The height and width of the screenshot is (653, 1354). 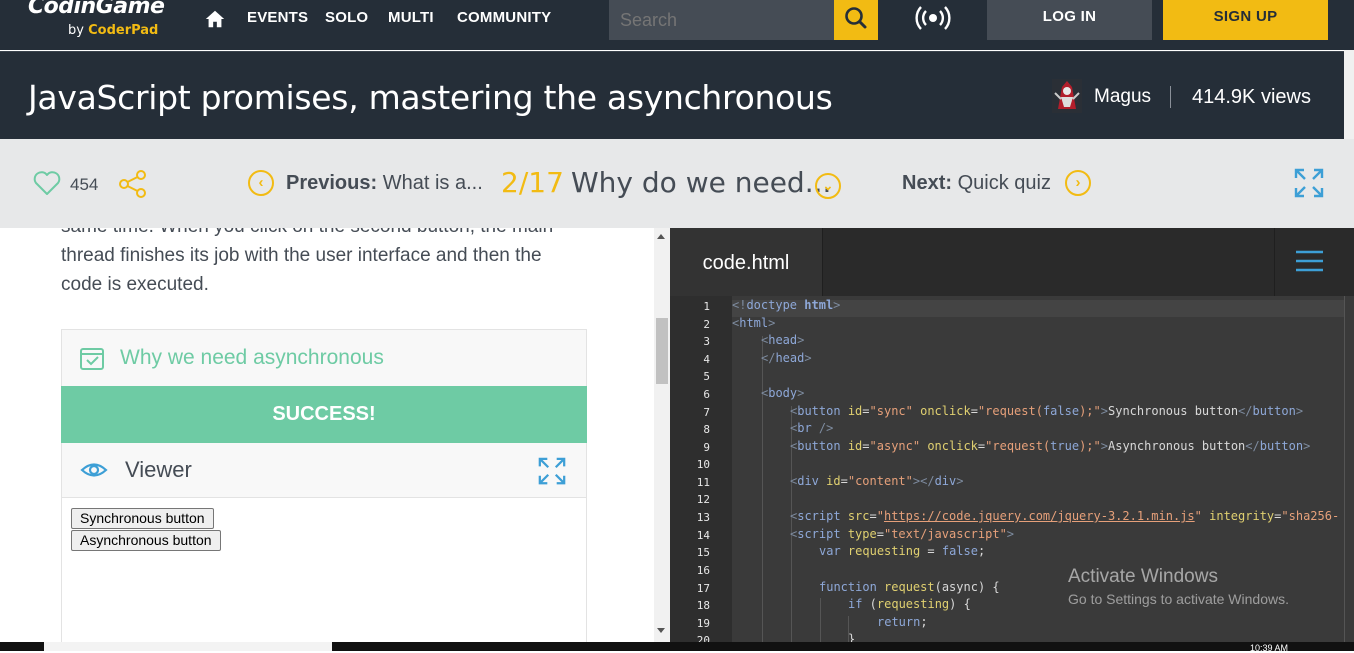 What do you see at coordinates (706, 412) in the screenshot?
I see `line-number: 7` at bounding box center [706, 412].